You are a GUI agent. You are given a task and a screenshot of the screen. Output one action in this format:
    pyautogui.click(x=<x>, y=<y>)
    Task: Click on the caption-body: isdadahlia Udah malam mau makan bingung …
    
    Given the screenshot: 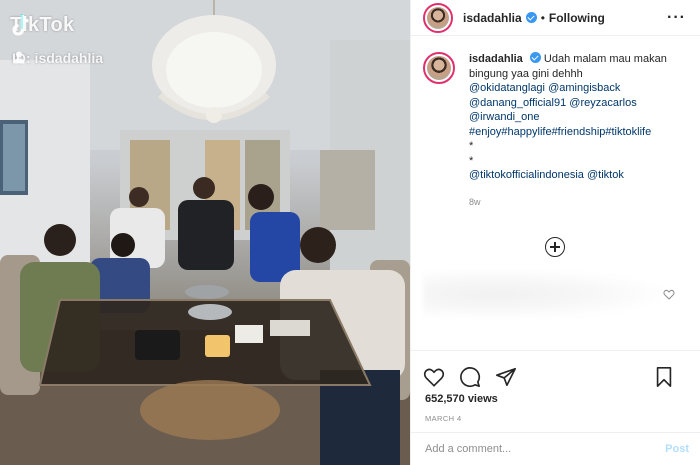 What is the action you would take?
    pyautogui.click(x=574, y=130)
    